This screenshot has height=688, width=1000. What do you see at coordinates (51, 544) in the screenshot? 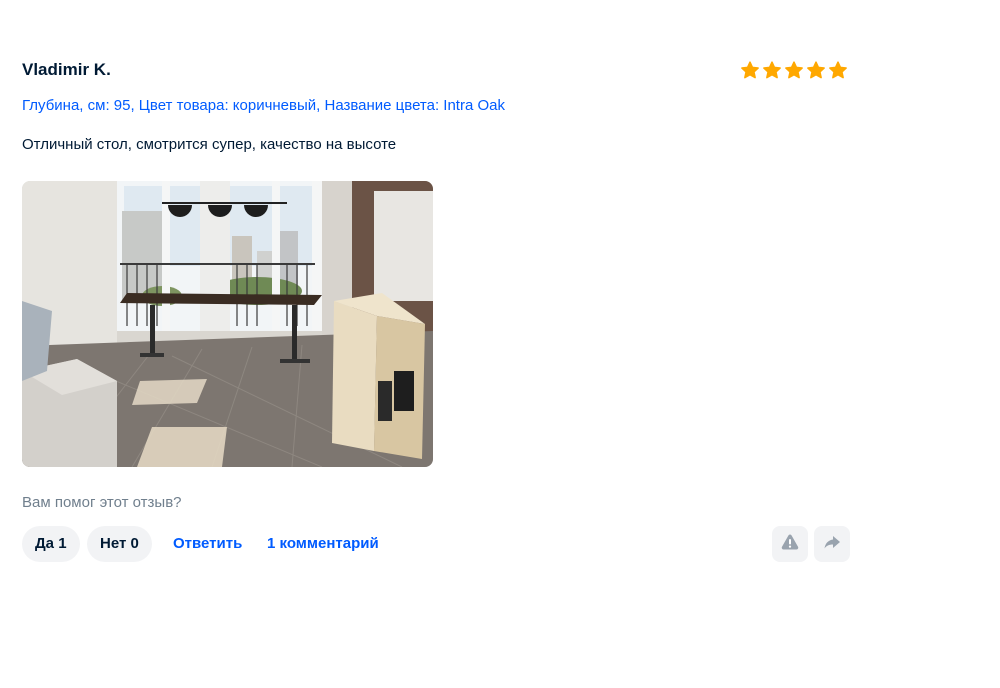
I see `helpful-yes-button: Да 1` at bounding box center [51, 544].